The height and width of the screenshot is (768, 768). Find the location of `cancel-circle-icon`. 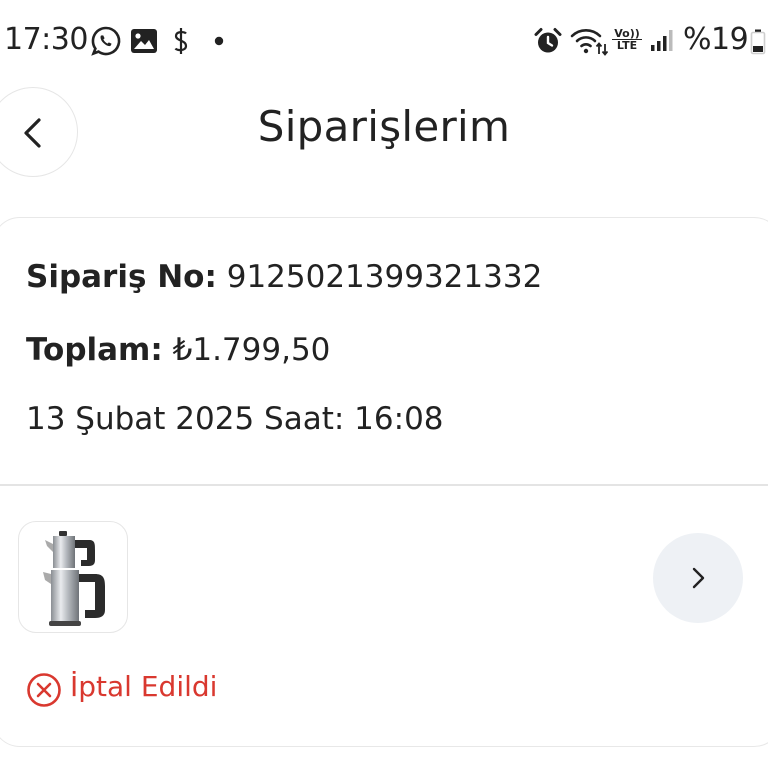

cancel-circle-icon is located at coordinates (44, 690).